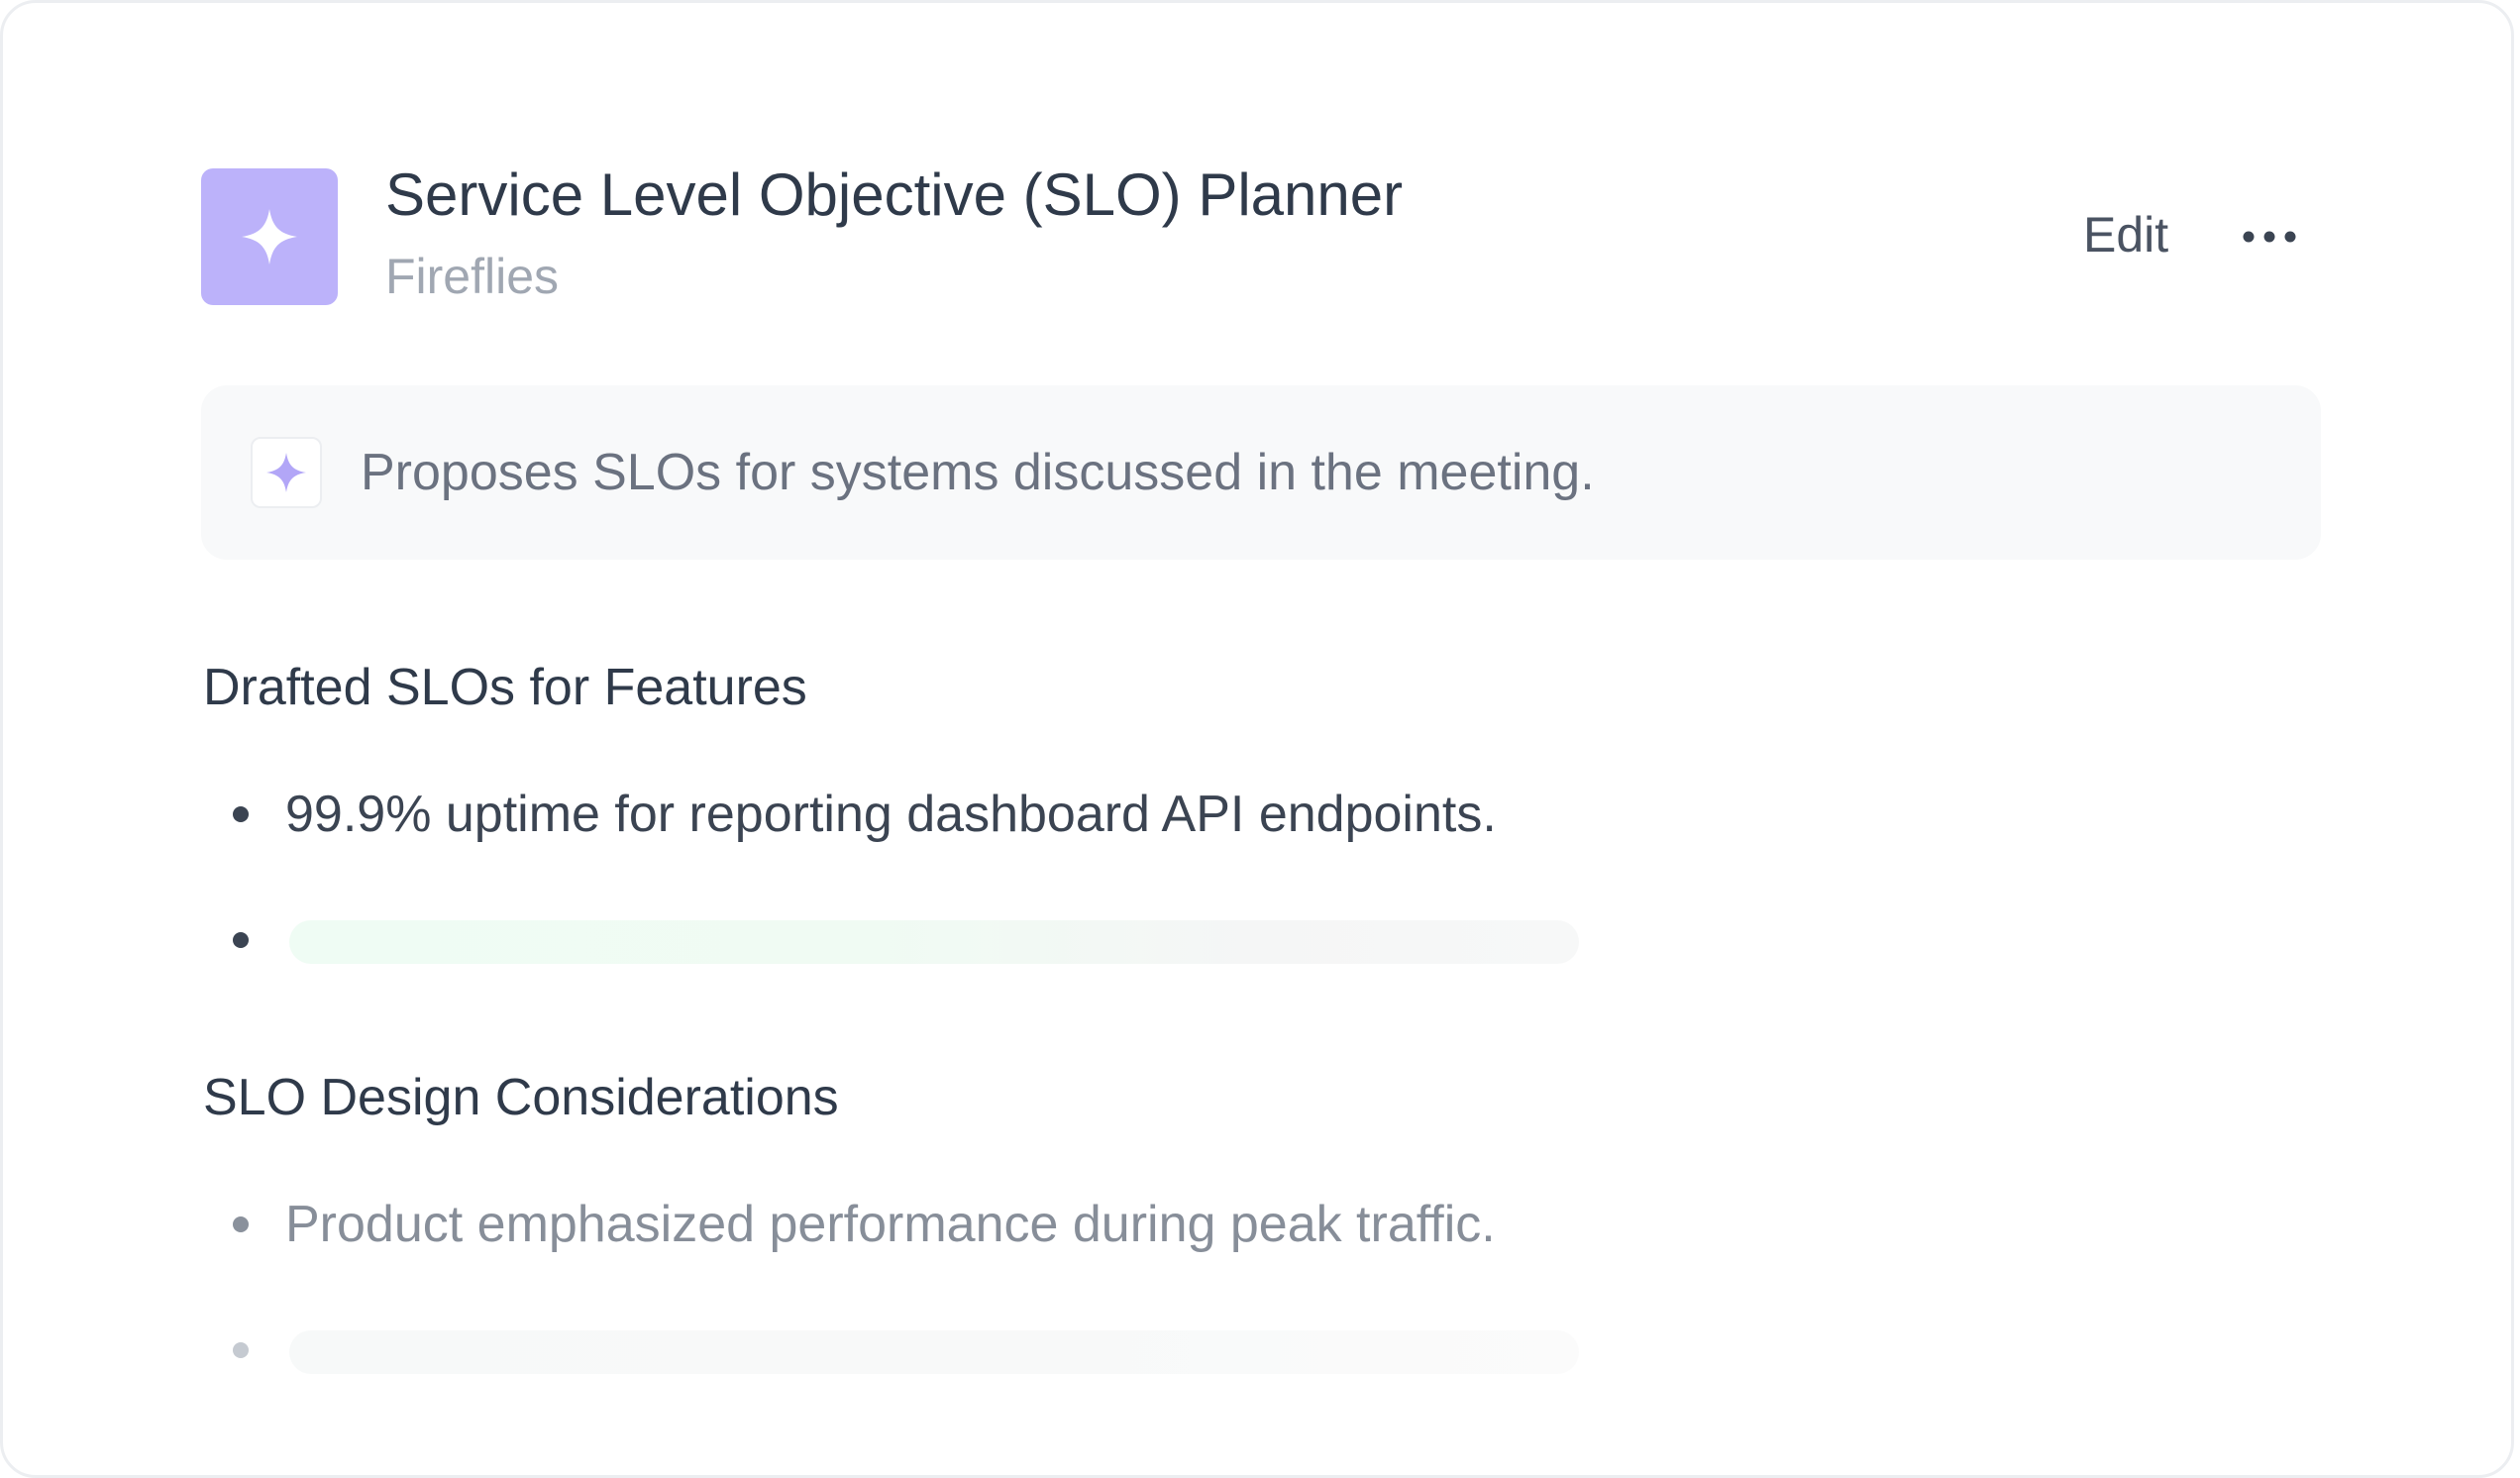  I want to click on page-title: Service Level Objective (SLO) Planner, so click(894, 194).